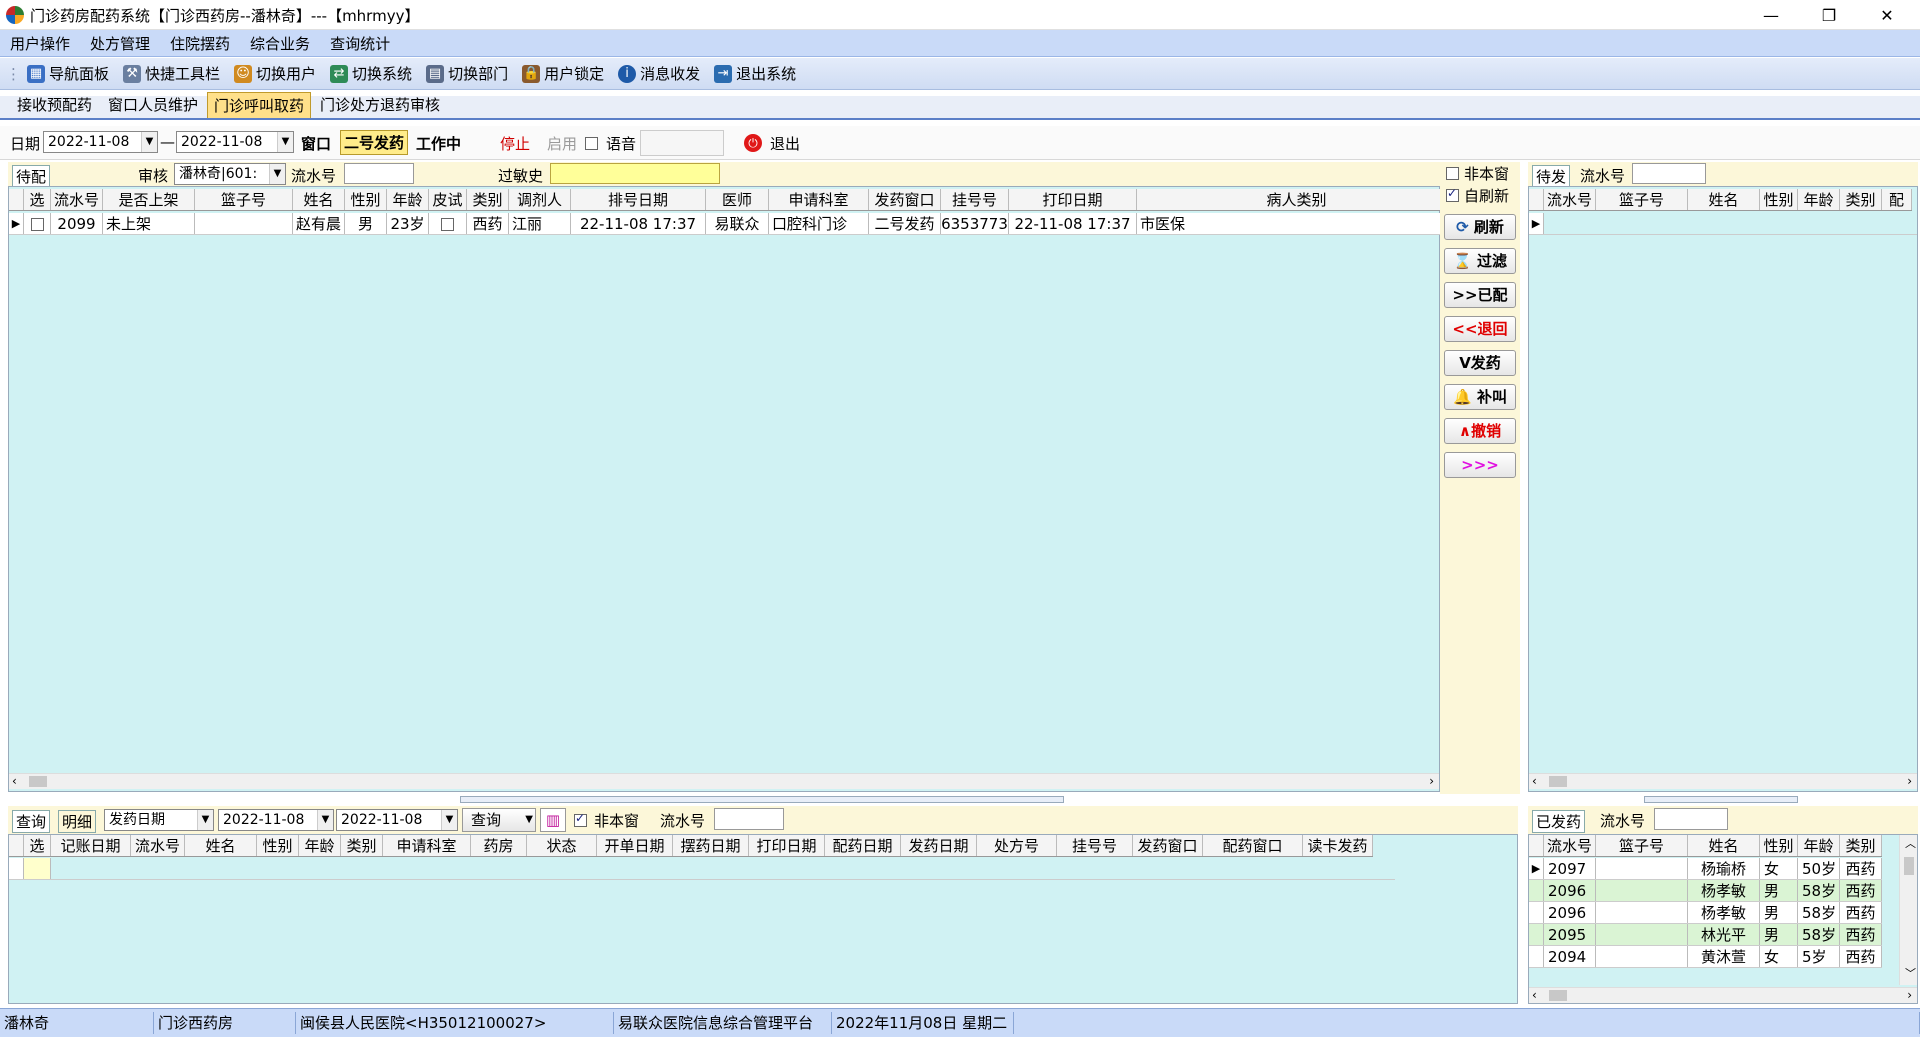  What do you see at coordinates (159, 820) in the screenshot?
I see `date-type-select: 发药日期 ▼` at bounding box center [159, 820].